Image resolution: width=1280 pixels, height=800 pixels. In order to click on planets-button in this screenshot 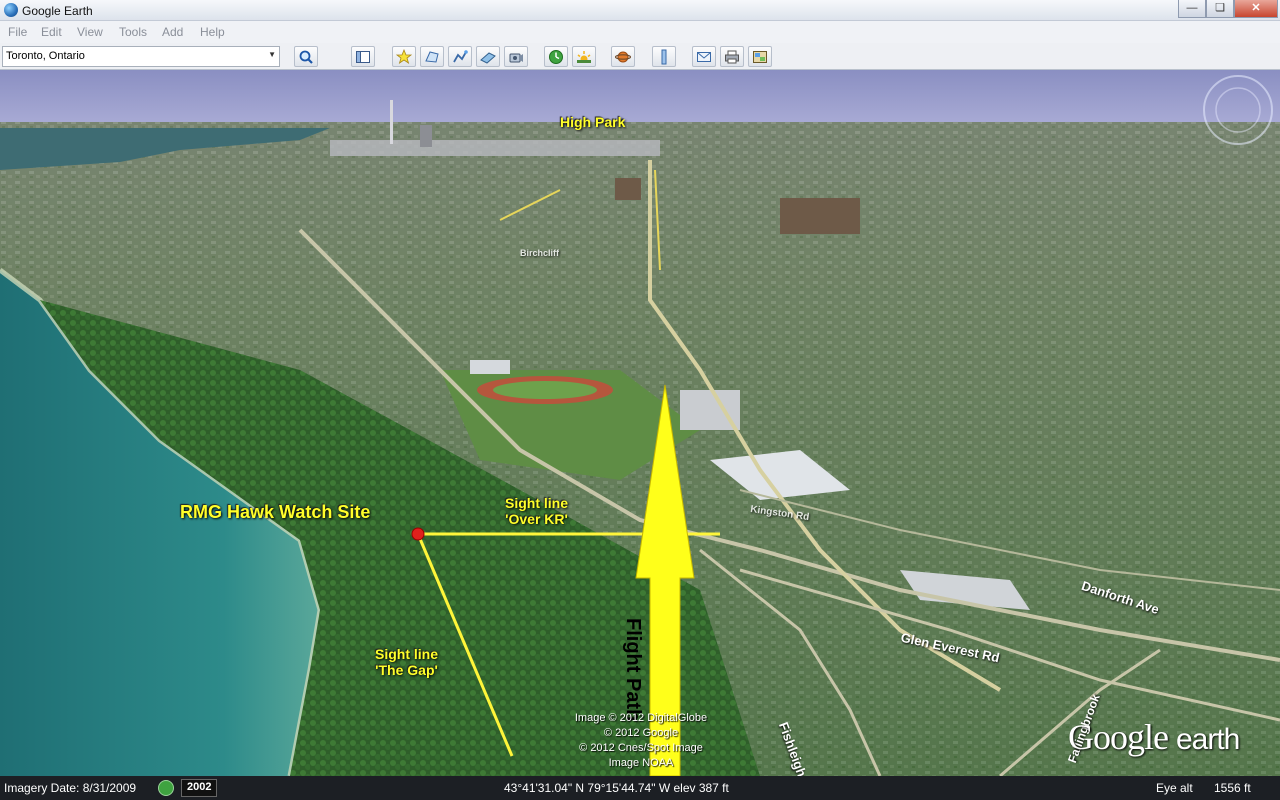, I will do `click(623, 56)`.